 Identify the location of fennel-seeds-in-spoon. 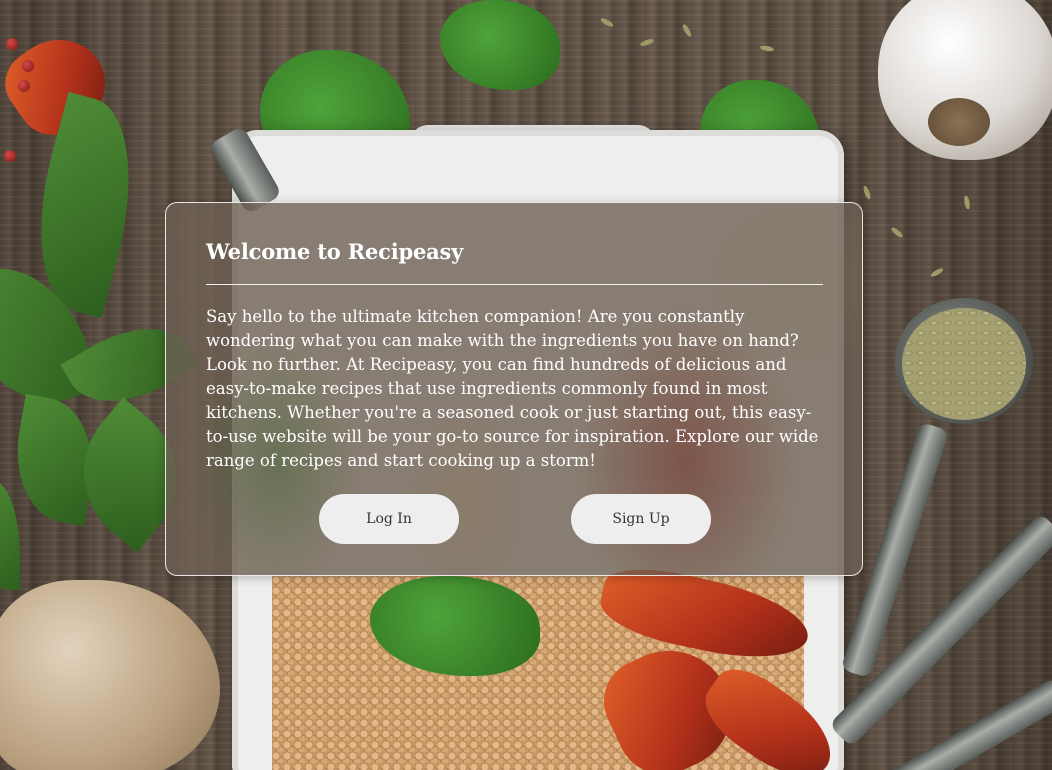
(964, 364).